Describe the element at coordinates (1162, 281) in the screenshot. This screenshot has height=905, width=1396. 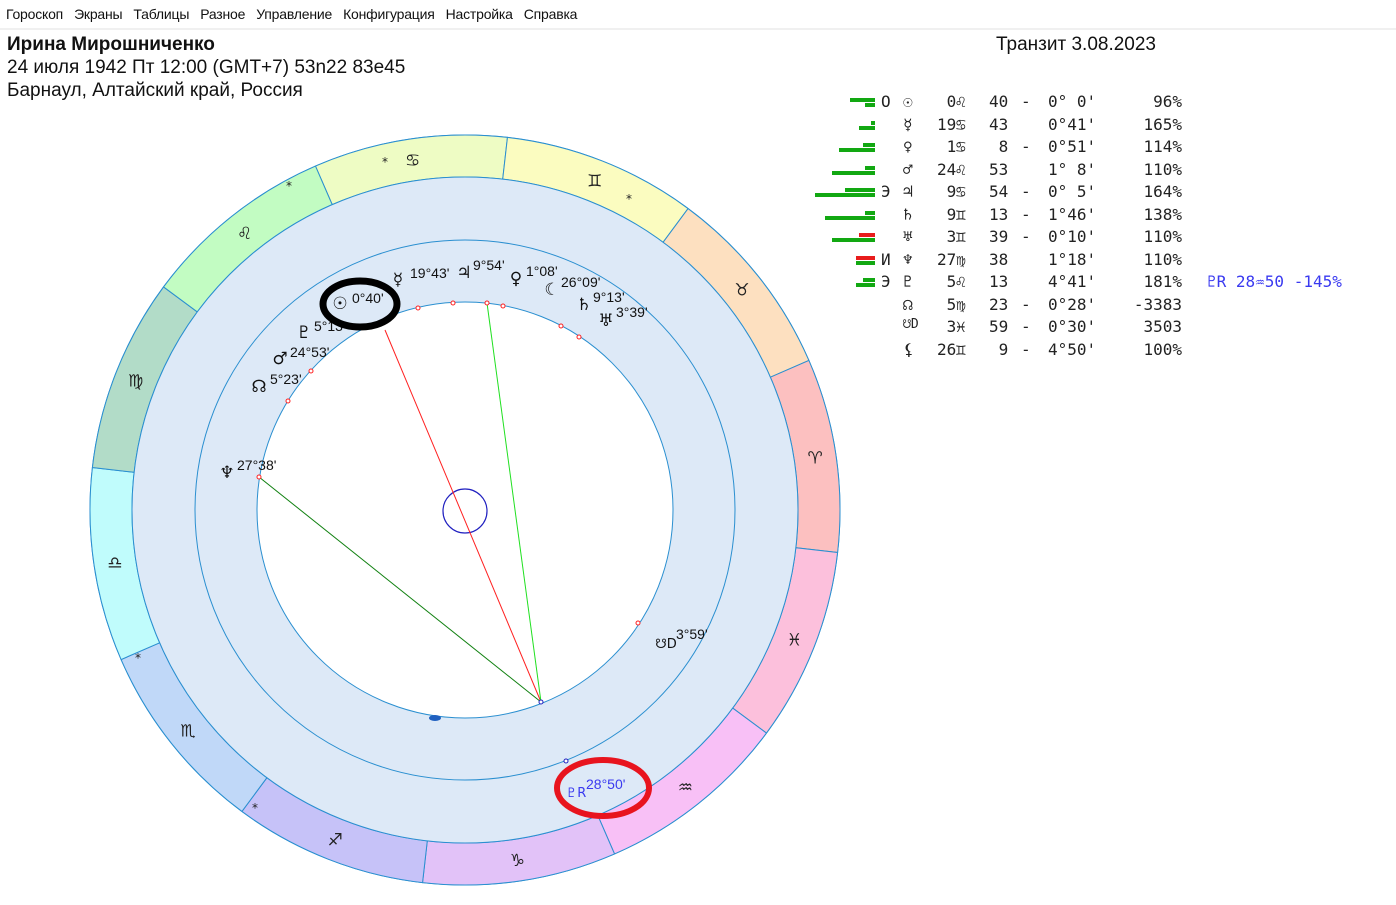
I see `percent: 181%` at that location.